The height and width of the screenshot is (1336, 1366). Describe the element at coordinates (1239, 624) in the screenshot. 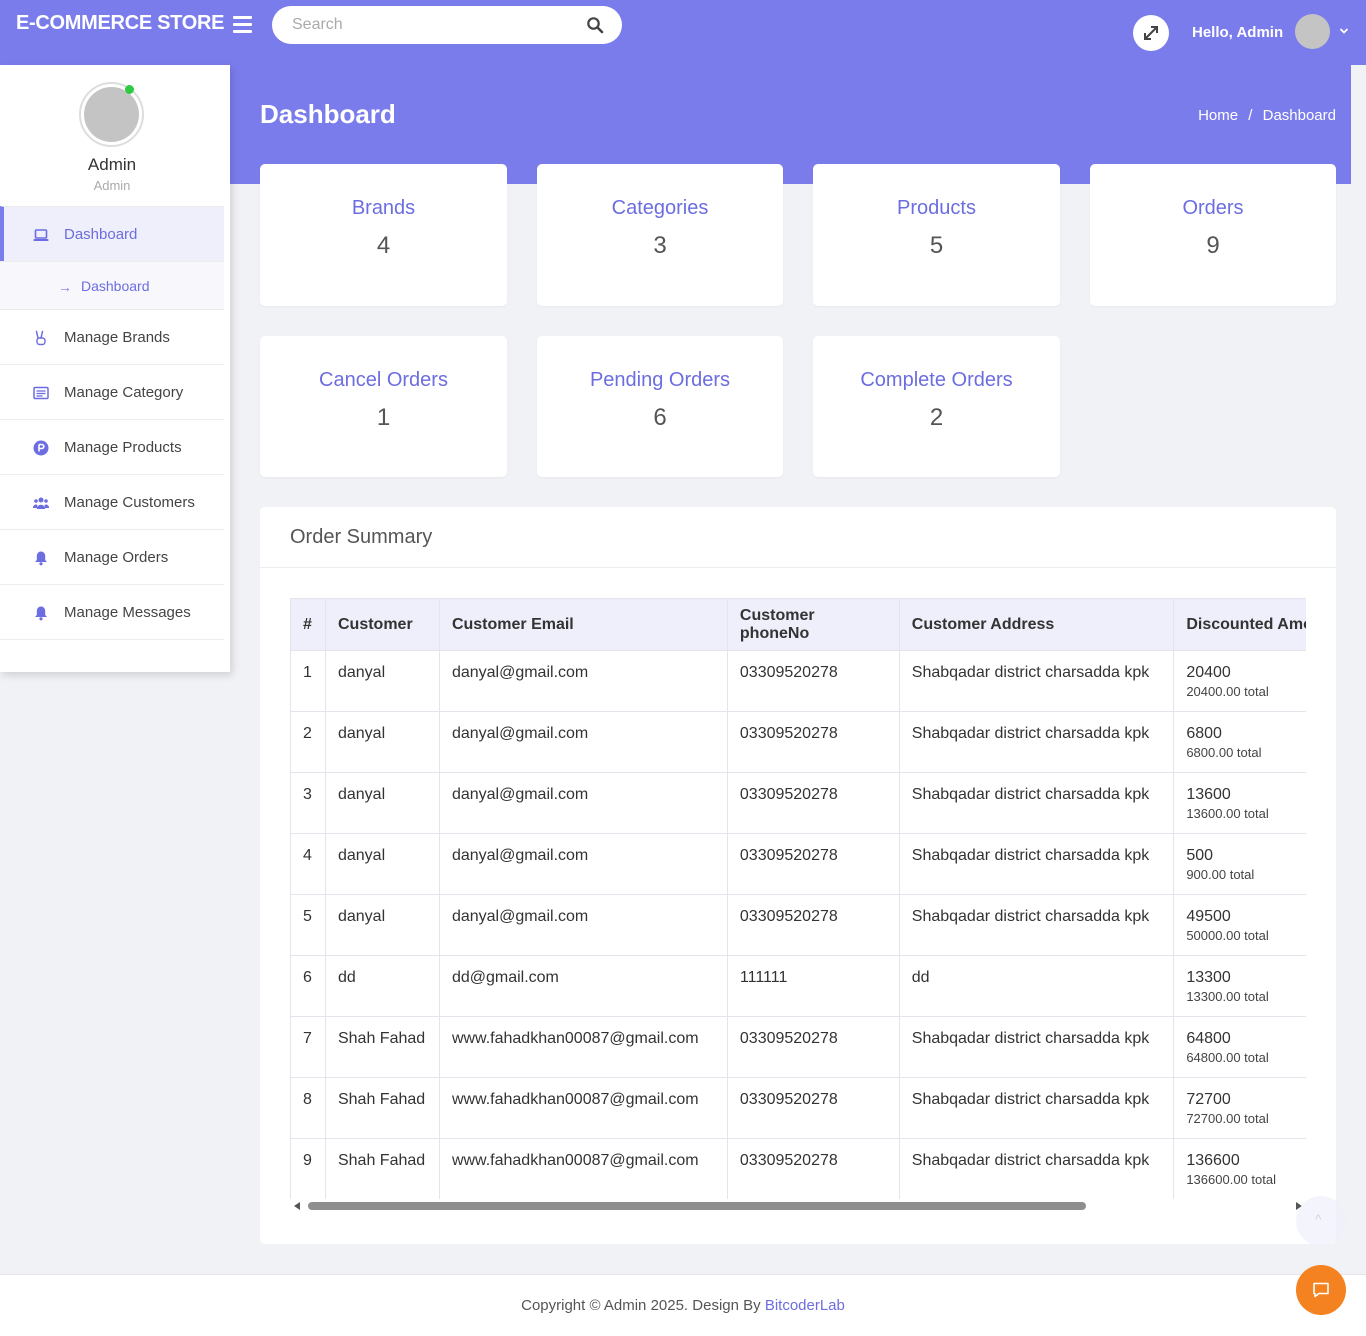

I see `column-header-discounted-amount: Discounted Amount` at that location.